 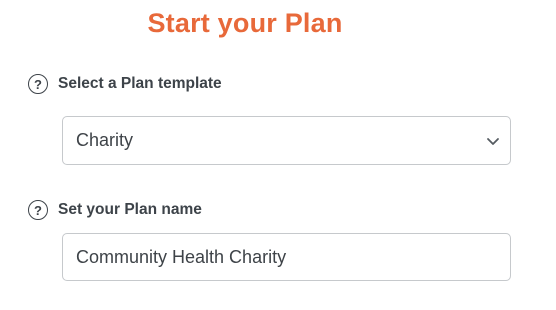 What do you see at coordinates (140, 83) in the screenshot?
I see `template-field-label: Select a Plan template` at bounding box center [140, 83].